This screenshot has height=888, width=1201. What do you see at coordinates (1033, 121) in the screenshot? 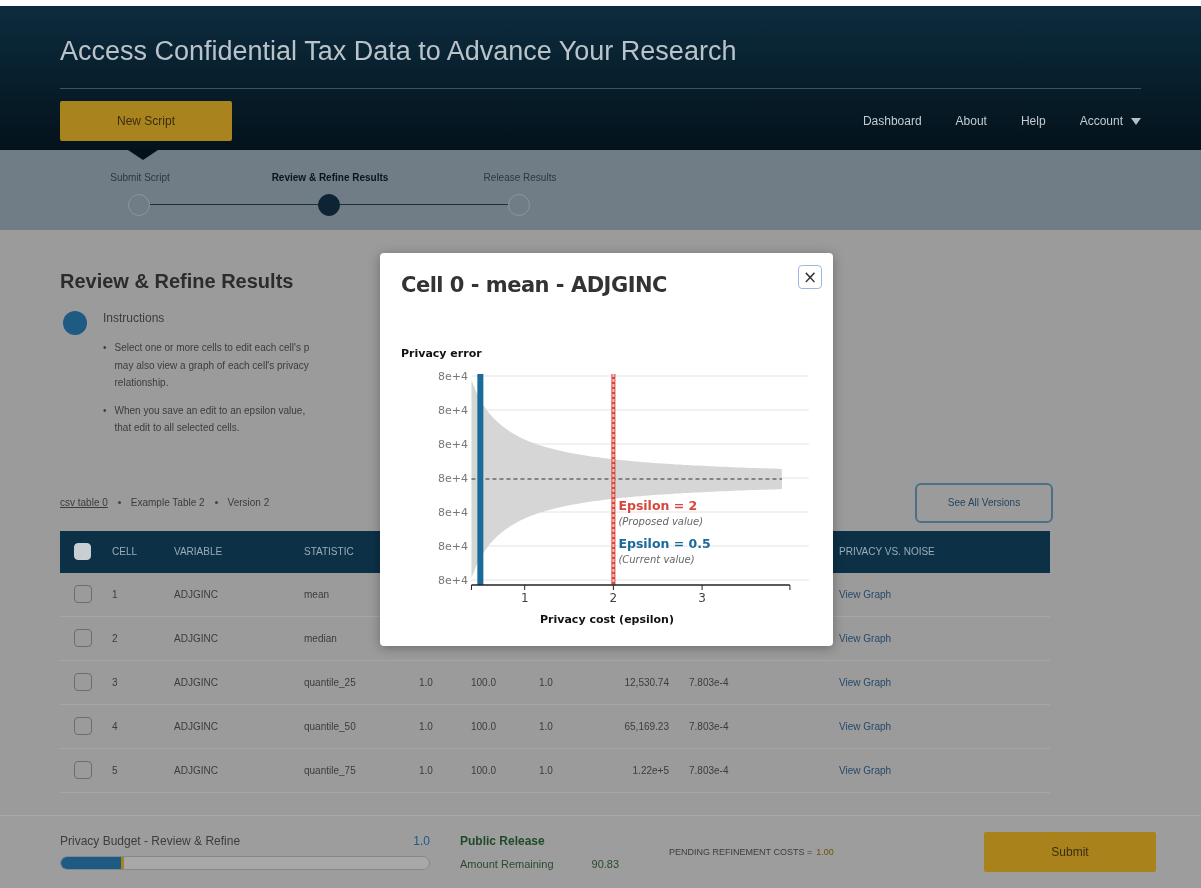
I see `nav-link: Help` at bounding box center [1033, 121].